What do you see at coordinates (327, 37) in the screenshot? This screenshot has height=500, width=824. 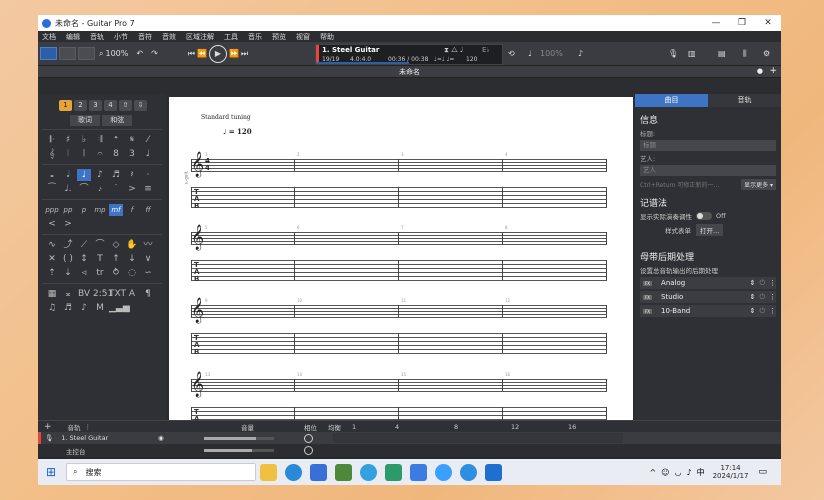 I see `menu-help: 帮助` at bounding box center [327, 37].